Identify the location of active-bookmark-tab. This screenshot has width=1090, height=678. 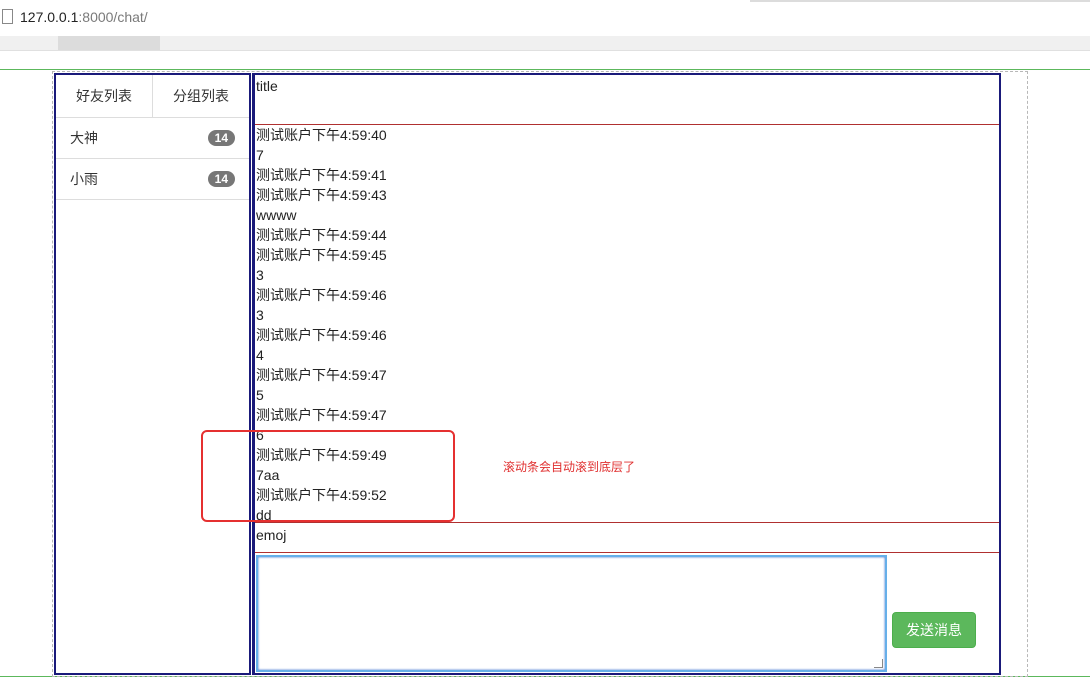
(109, 43).